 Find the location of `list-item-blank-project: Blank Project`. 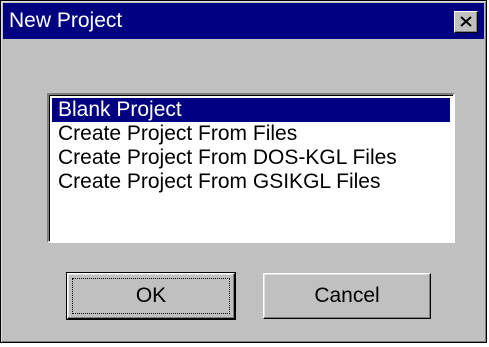

list-item-blank-project: Blank Project is located at coordinates (251, 110).